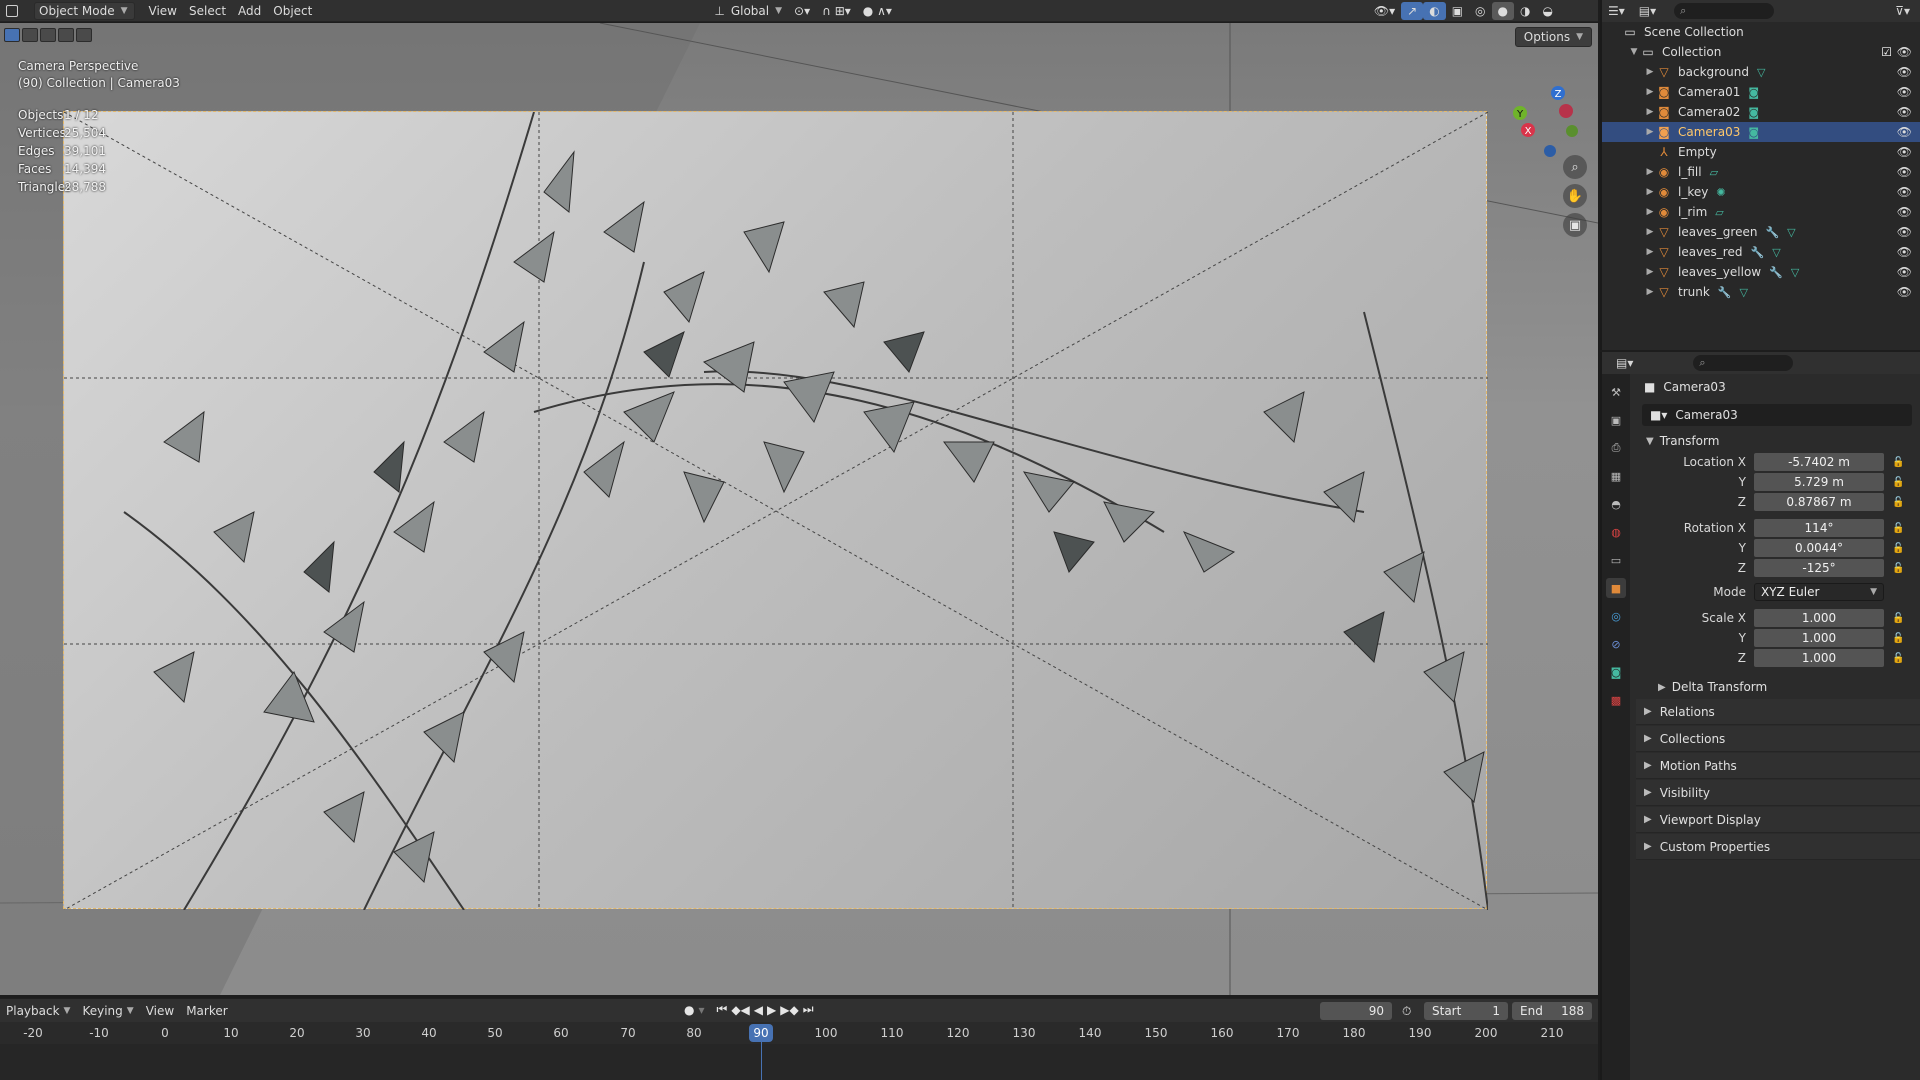  Describe the element at coordinates (836, 11) in the screenshot. I see `snap-button: ∩ ⊞▾` at that location.